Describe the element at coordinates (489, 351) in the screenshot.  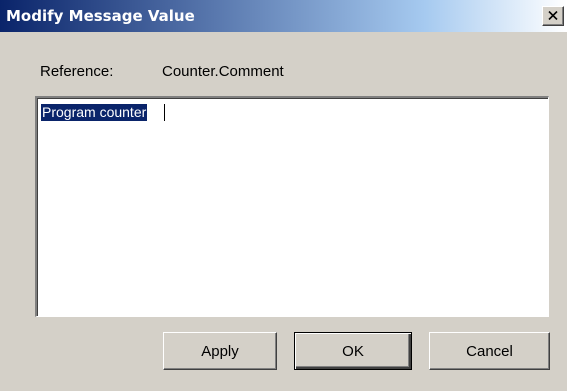
I see `cancel-button: Cancel` at that location.